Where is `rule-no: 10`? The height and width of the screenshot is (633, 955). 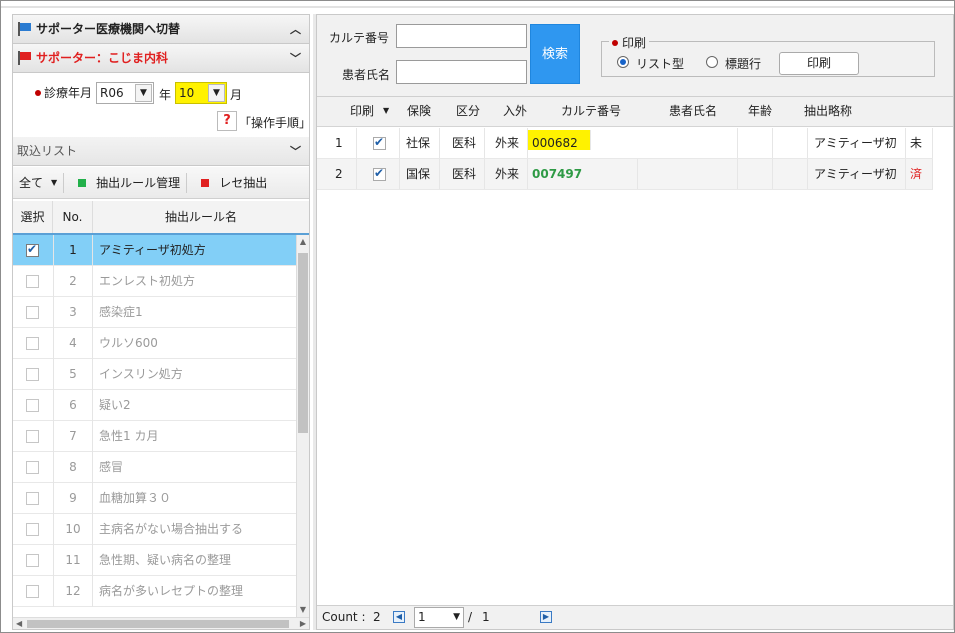
rule-no: 10 is located at coordinates (73, 529).